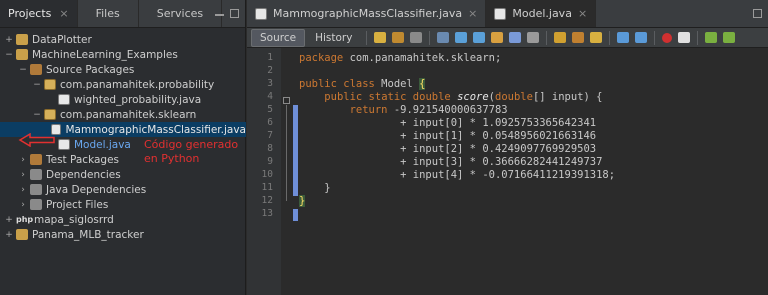 Image resolution: width=768 pixels, height=295 pixels. Describe the element at coordinates (515, 37) in the screenshot. I see `toggle-search-icon` at that location.